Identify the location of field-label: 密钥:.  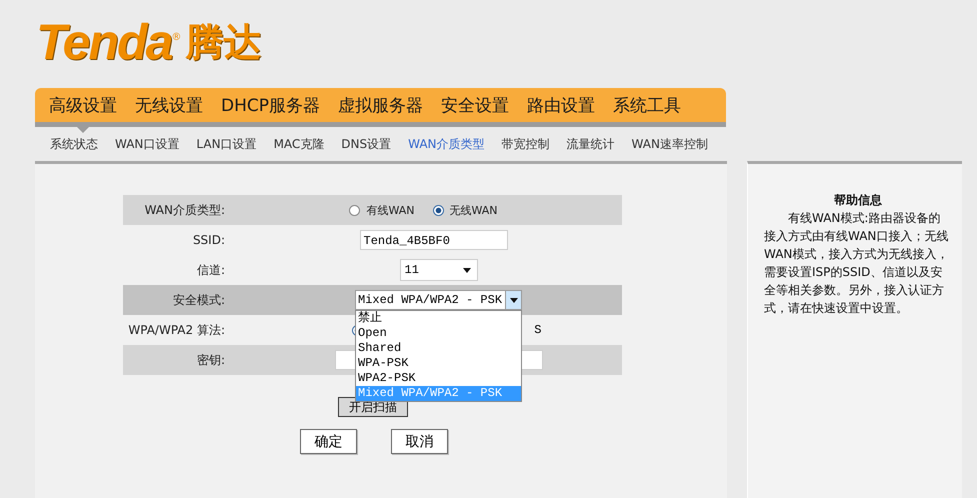
(210, 360).